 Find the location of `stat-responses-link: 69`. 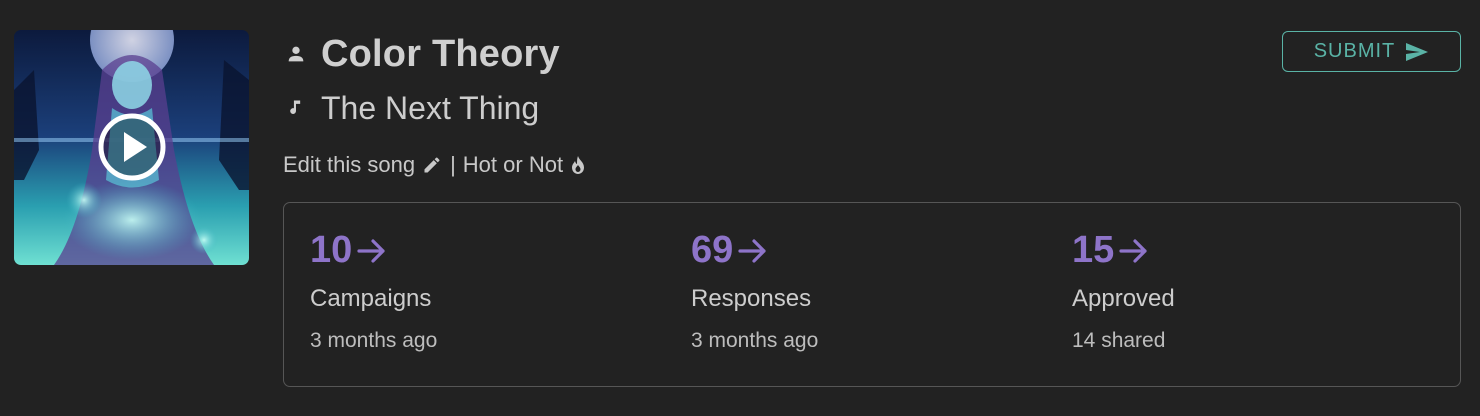

stat-responses-link: 69 is located at coordinates (730, 250).